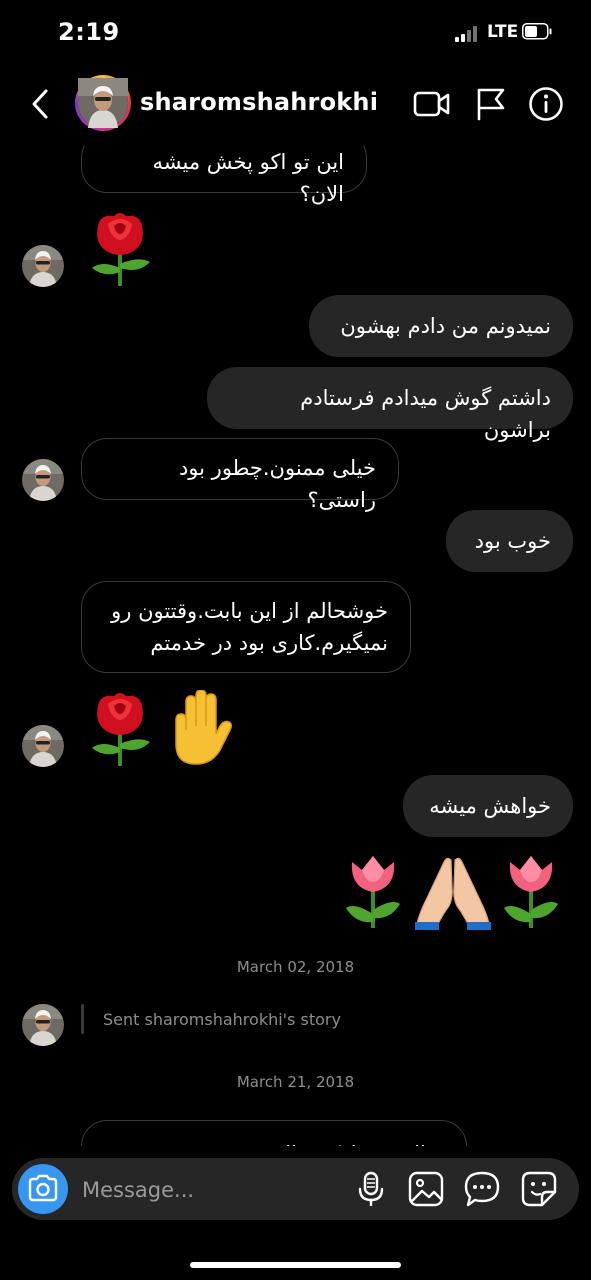 The image size is (591, 1280). What do you see at coordinates (274, 1142) in the screenshot?
I see `message-text: سال نو مبارک سالومه ی عزیز.امیدوارم` at bounding box center [274, 1142].